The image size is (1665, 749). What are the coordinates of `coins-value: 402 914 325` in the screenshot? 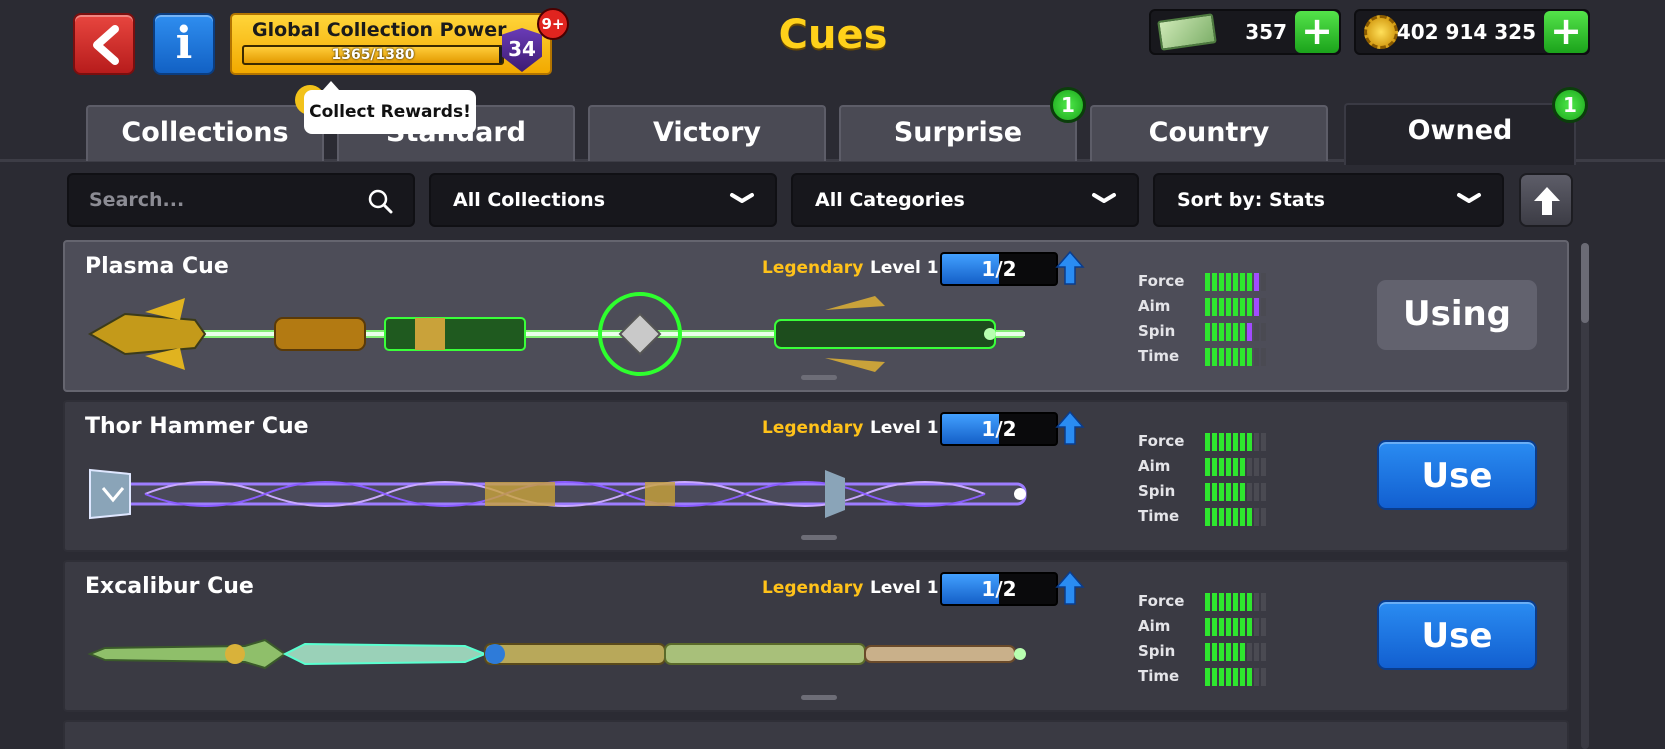 It's located at (1466, 32).